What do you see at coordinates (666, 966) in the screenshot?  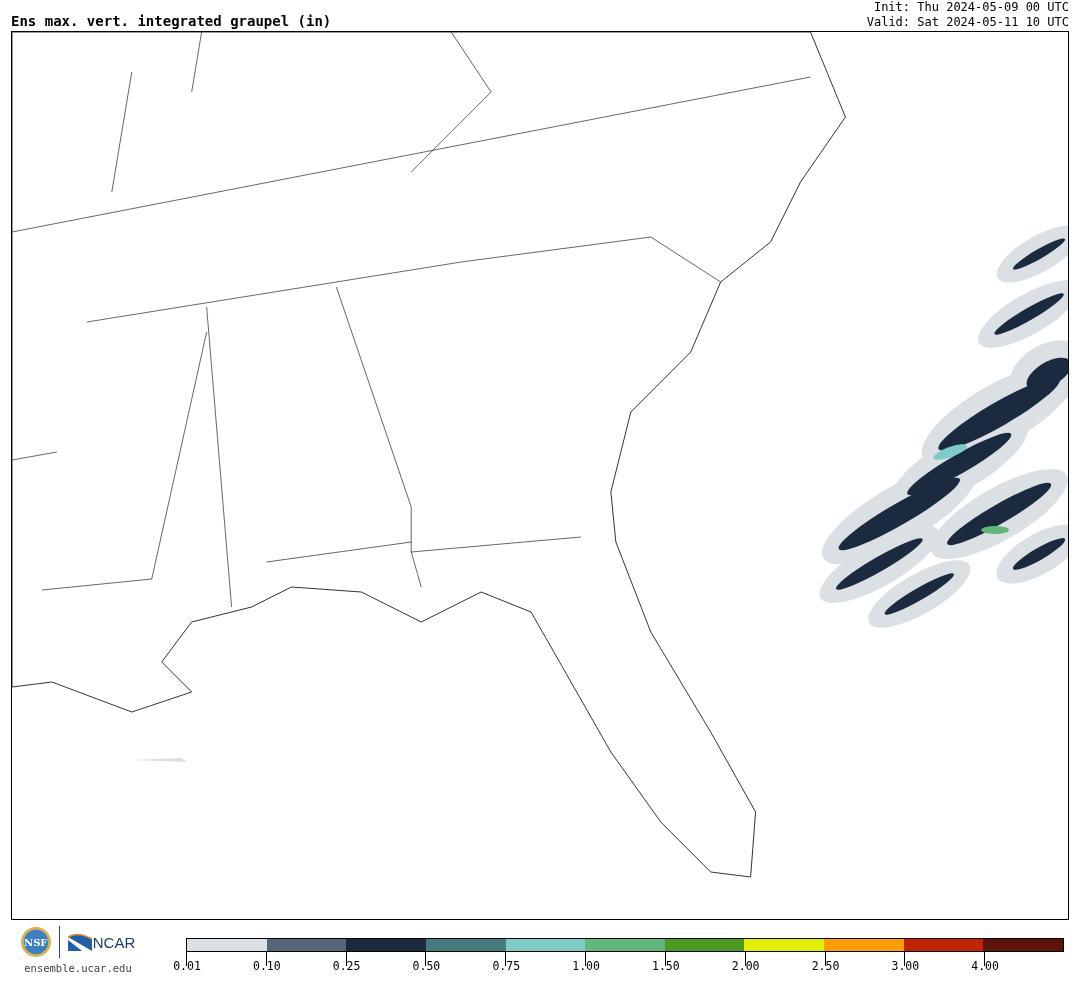 I see `legend-label: 1.50` at bounding box center [666, 966].